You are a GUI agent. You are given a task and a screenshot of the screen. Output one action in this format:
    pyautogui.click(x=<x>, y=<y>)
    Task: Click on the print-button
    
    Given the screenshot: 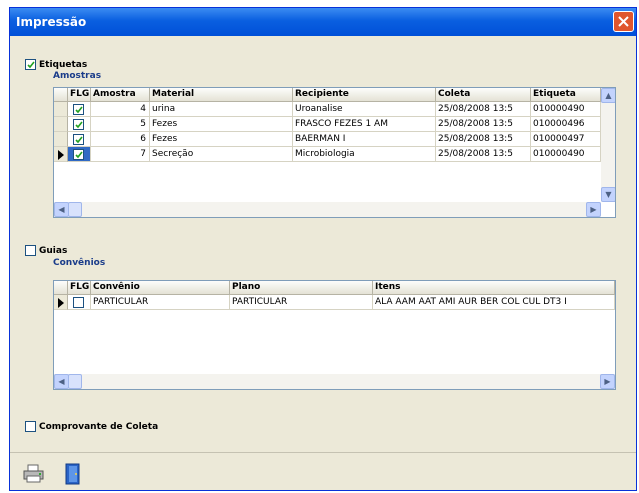 What is the action you would take?
    pyautogui.click(x=34, y=474)
    